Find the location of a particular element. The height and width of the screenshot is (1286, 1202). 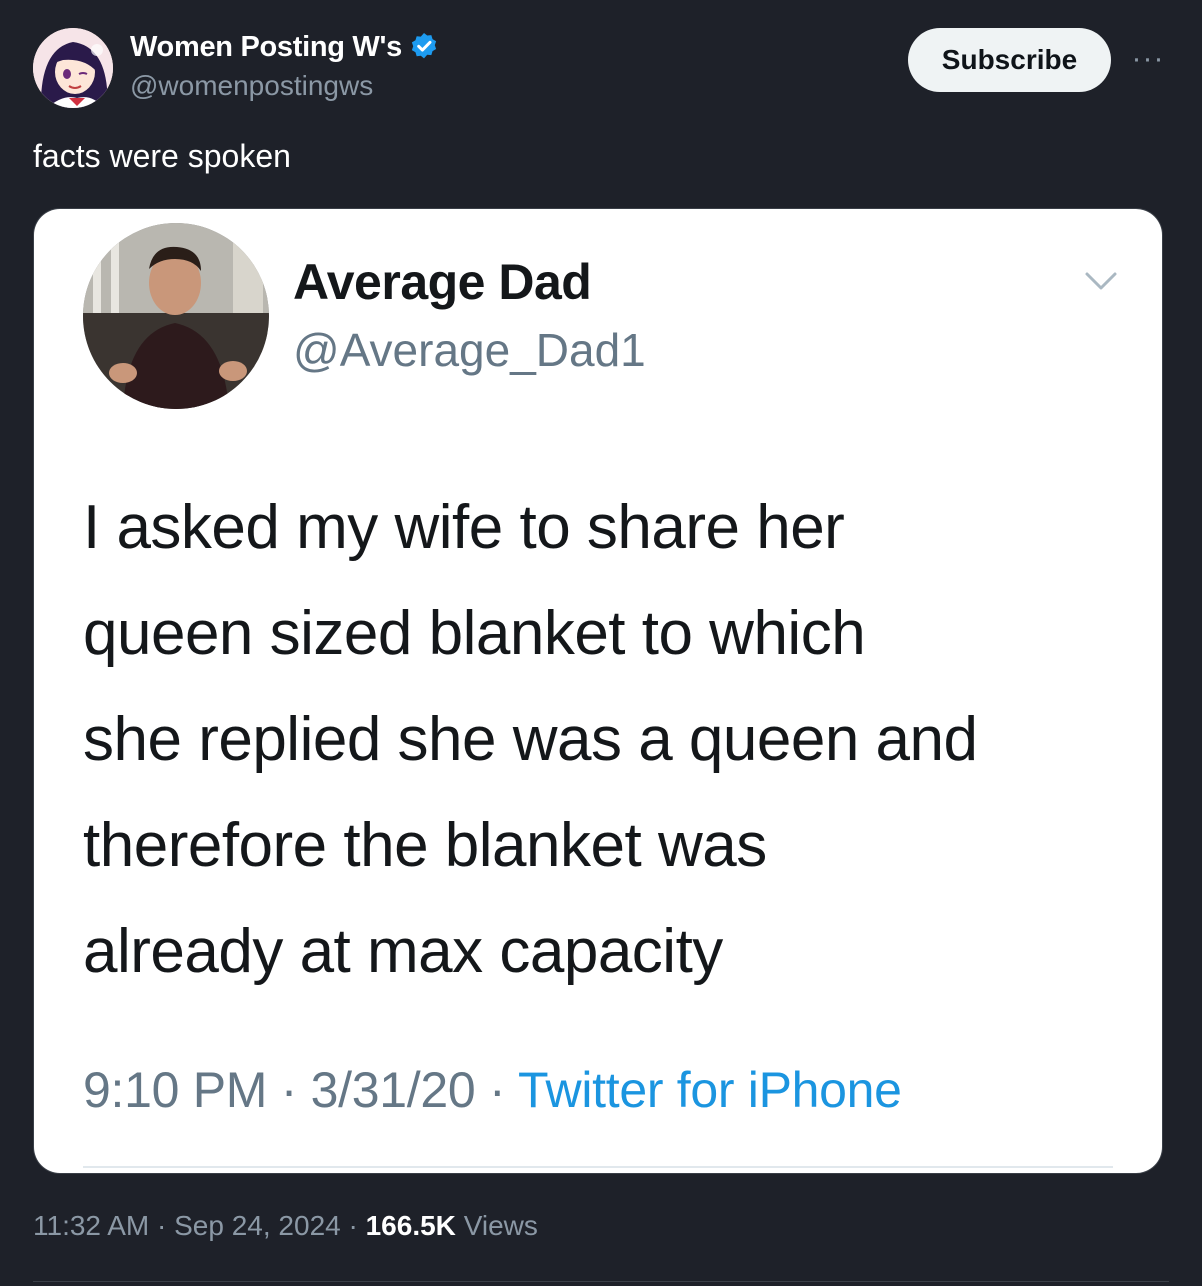

embedded-date: 3/31/20 is located at coordinates (393, 1090).